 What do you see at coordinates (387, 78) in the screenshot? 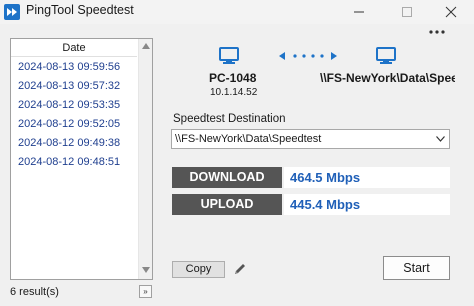
I see `destination-host-name: \\FS-NewYork\Data\Speedtest` at bounding box center [387, 78].